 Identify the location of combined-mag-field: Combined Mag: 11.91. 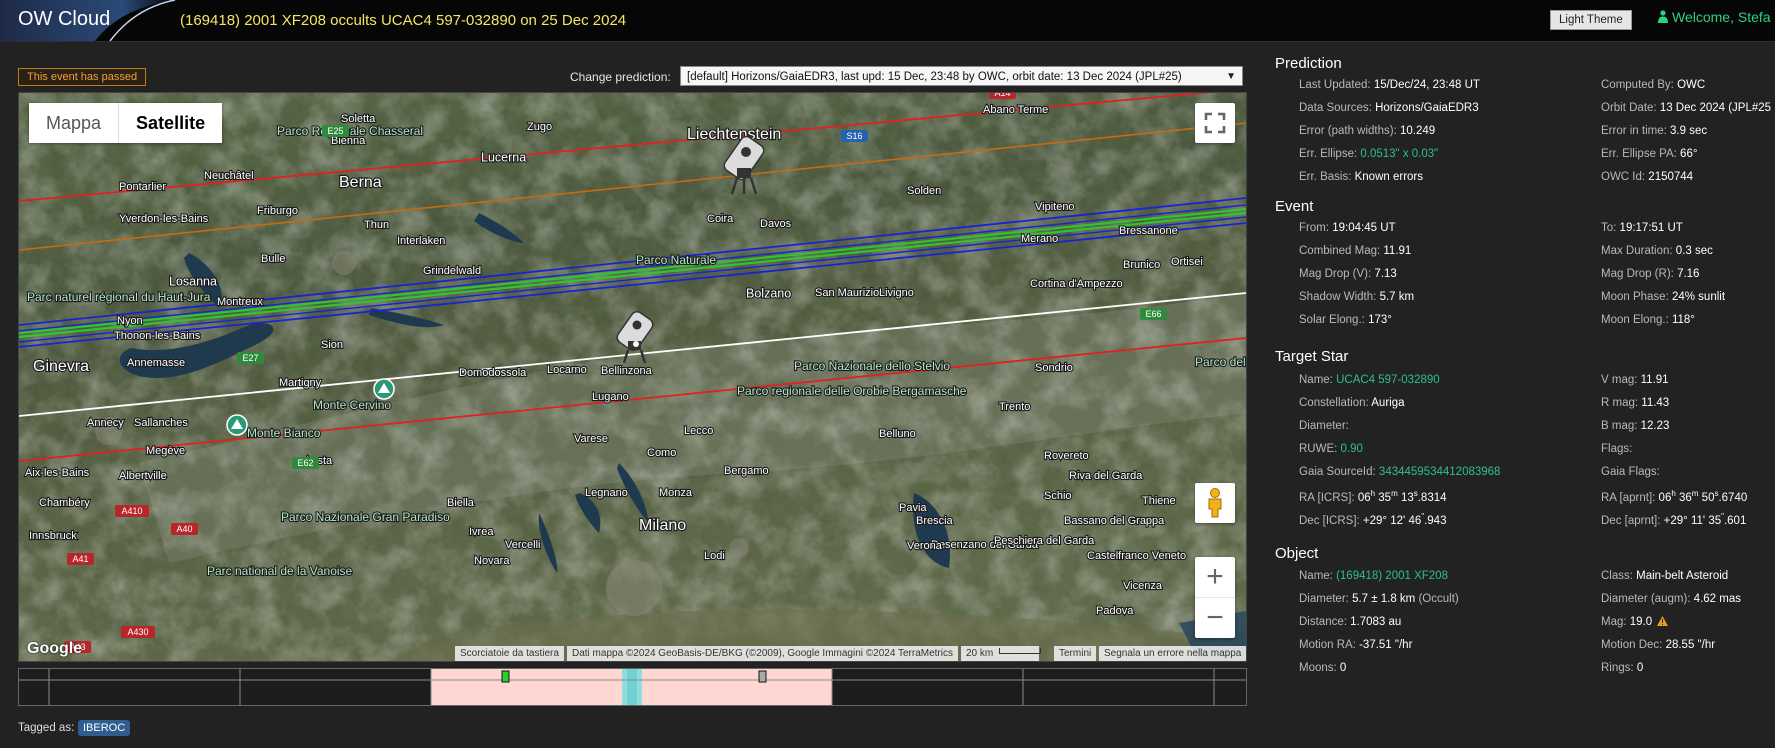
(1355, 251).